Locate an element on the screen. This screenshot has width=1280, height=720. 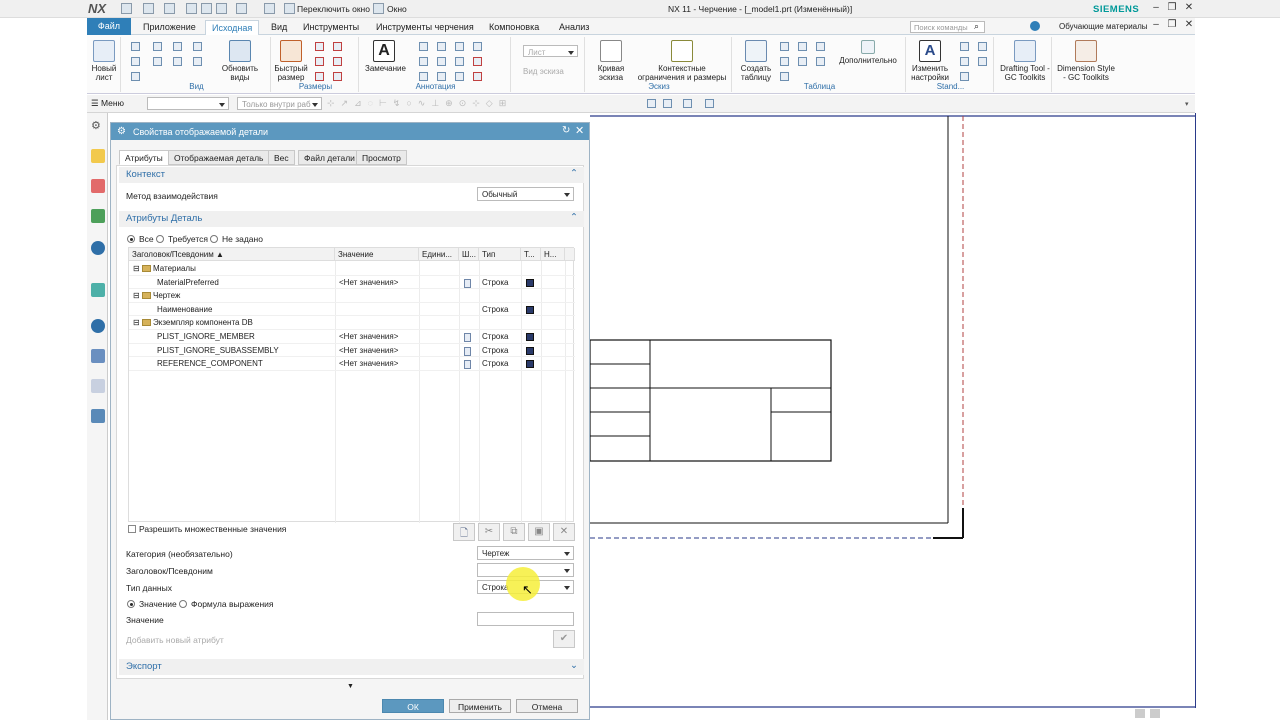
touch-mode-icon is located at coordinates (269, 8).